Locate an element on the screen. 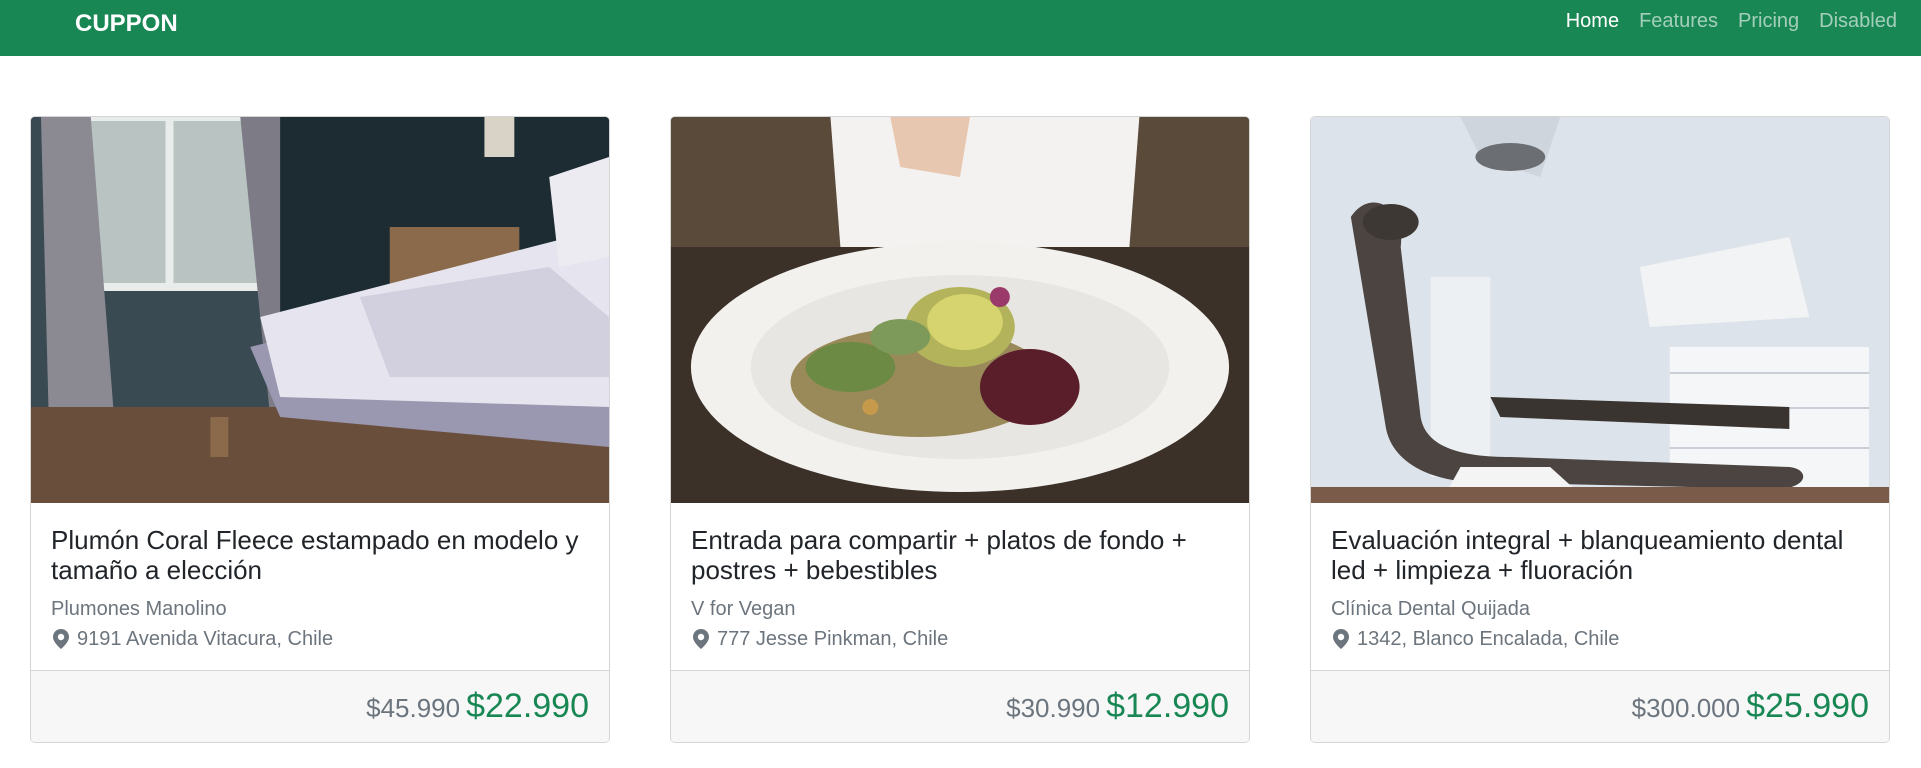 The height and width of the screenshot is (768, 1921). discount-price: $25.990 is located at coordinates (1807, 706).